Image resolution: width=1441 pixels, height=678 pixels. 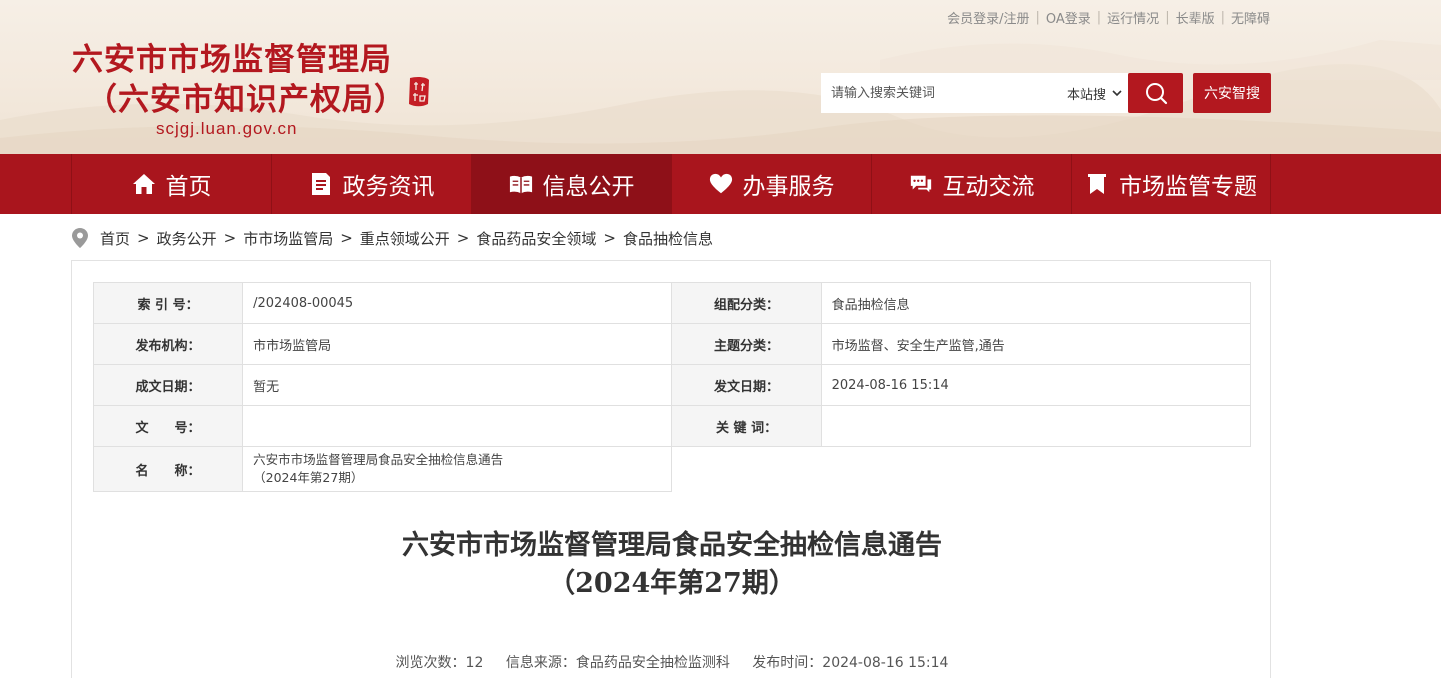 What do you see at coordinates (144, 184) in the screenshot?
I see `home-icon` at bounding box center [144, 184].